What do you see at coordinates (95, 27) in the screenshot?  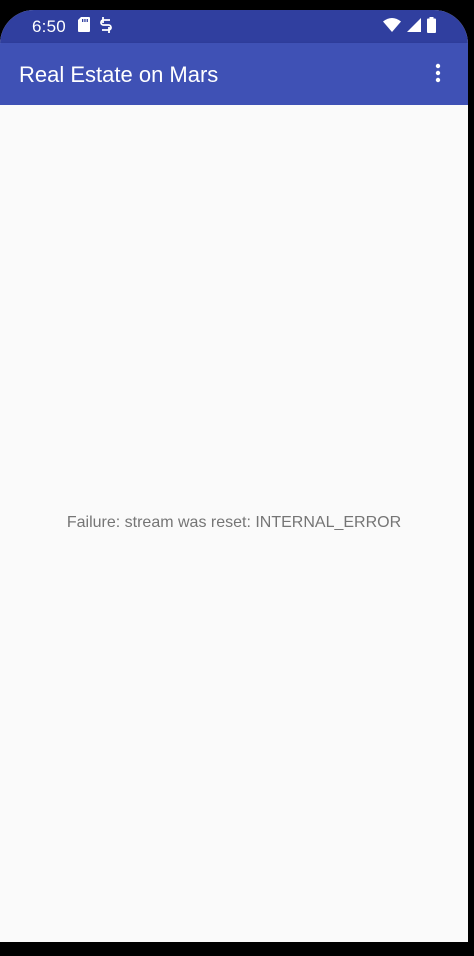 I see `status-notification-icons` at bounding box center [95, 27].